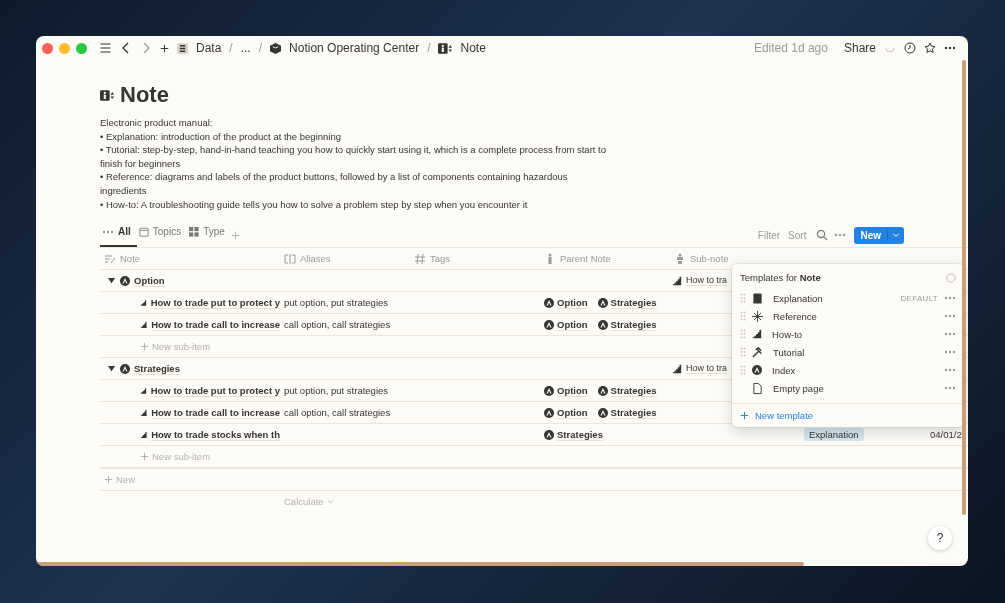 The image size is (1005, 603). What do you see at coordinates (910, 48) in the screenshot?
I see `clock-icon` at bounding box center [910, 48].